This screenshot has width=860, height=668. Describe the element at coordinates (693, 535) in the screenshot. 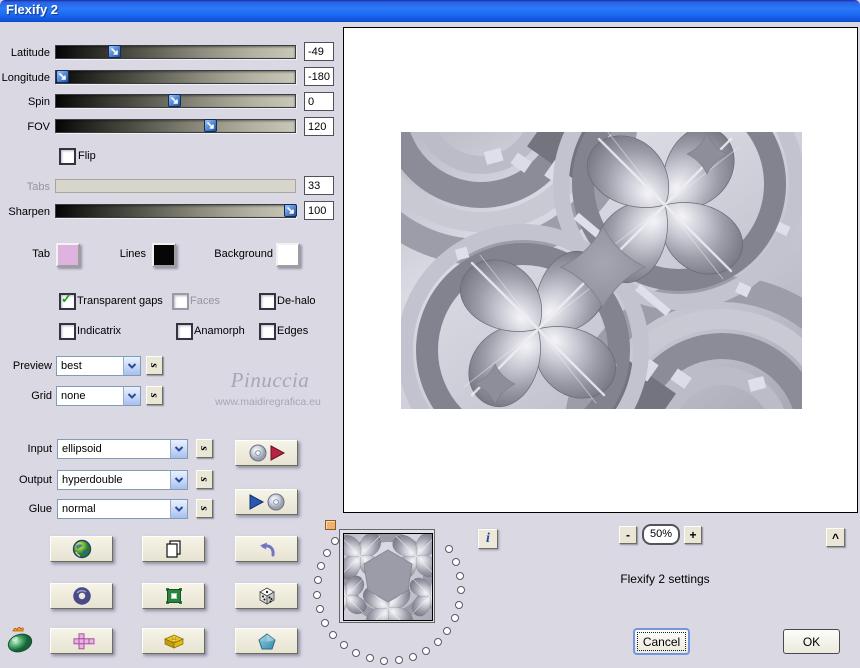

I see `zoom-in-button: +` at that location.